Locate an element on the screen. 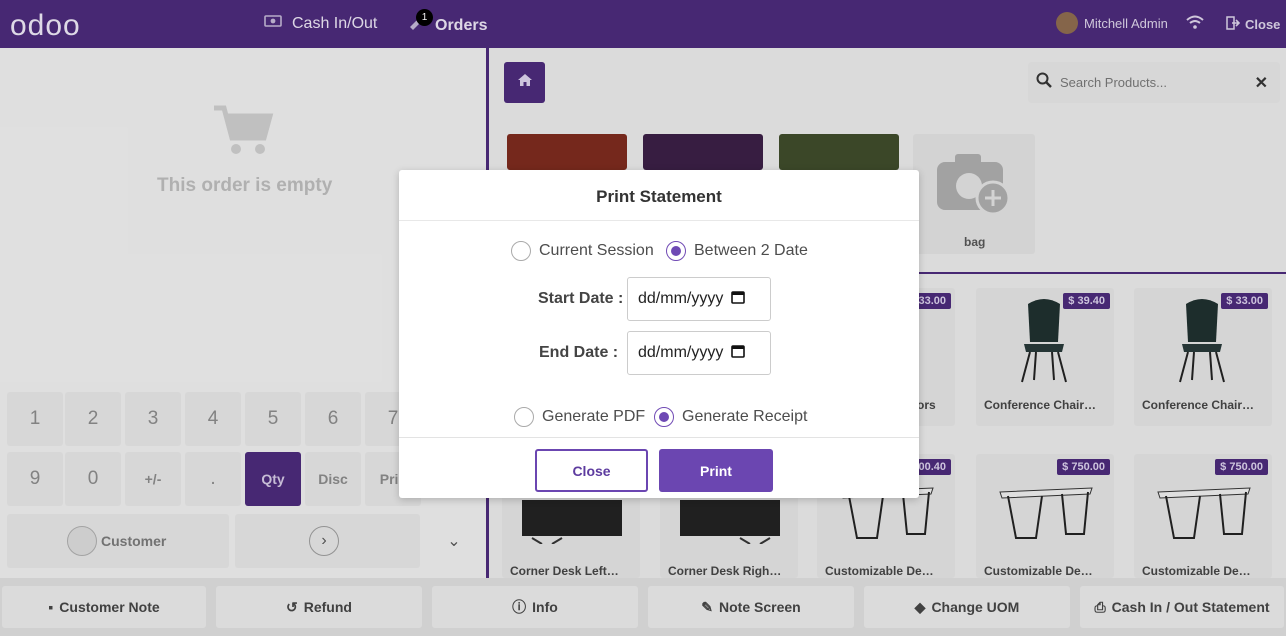 Image resolution: width=1286 pixels, height=636 pixels. radio-generate-receipt: Generate Receipt is located at coordinates (730, 417).